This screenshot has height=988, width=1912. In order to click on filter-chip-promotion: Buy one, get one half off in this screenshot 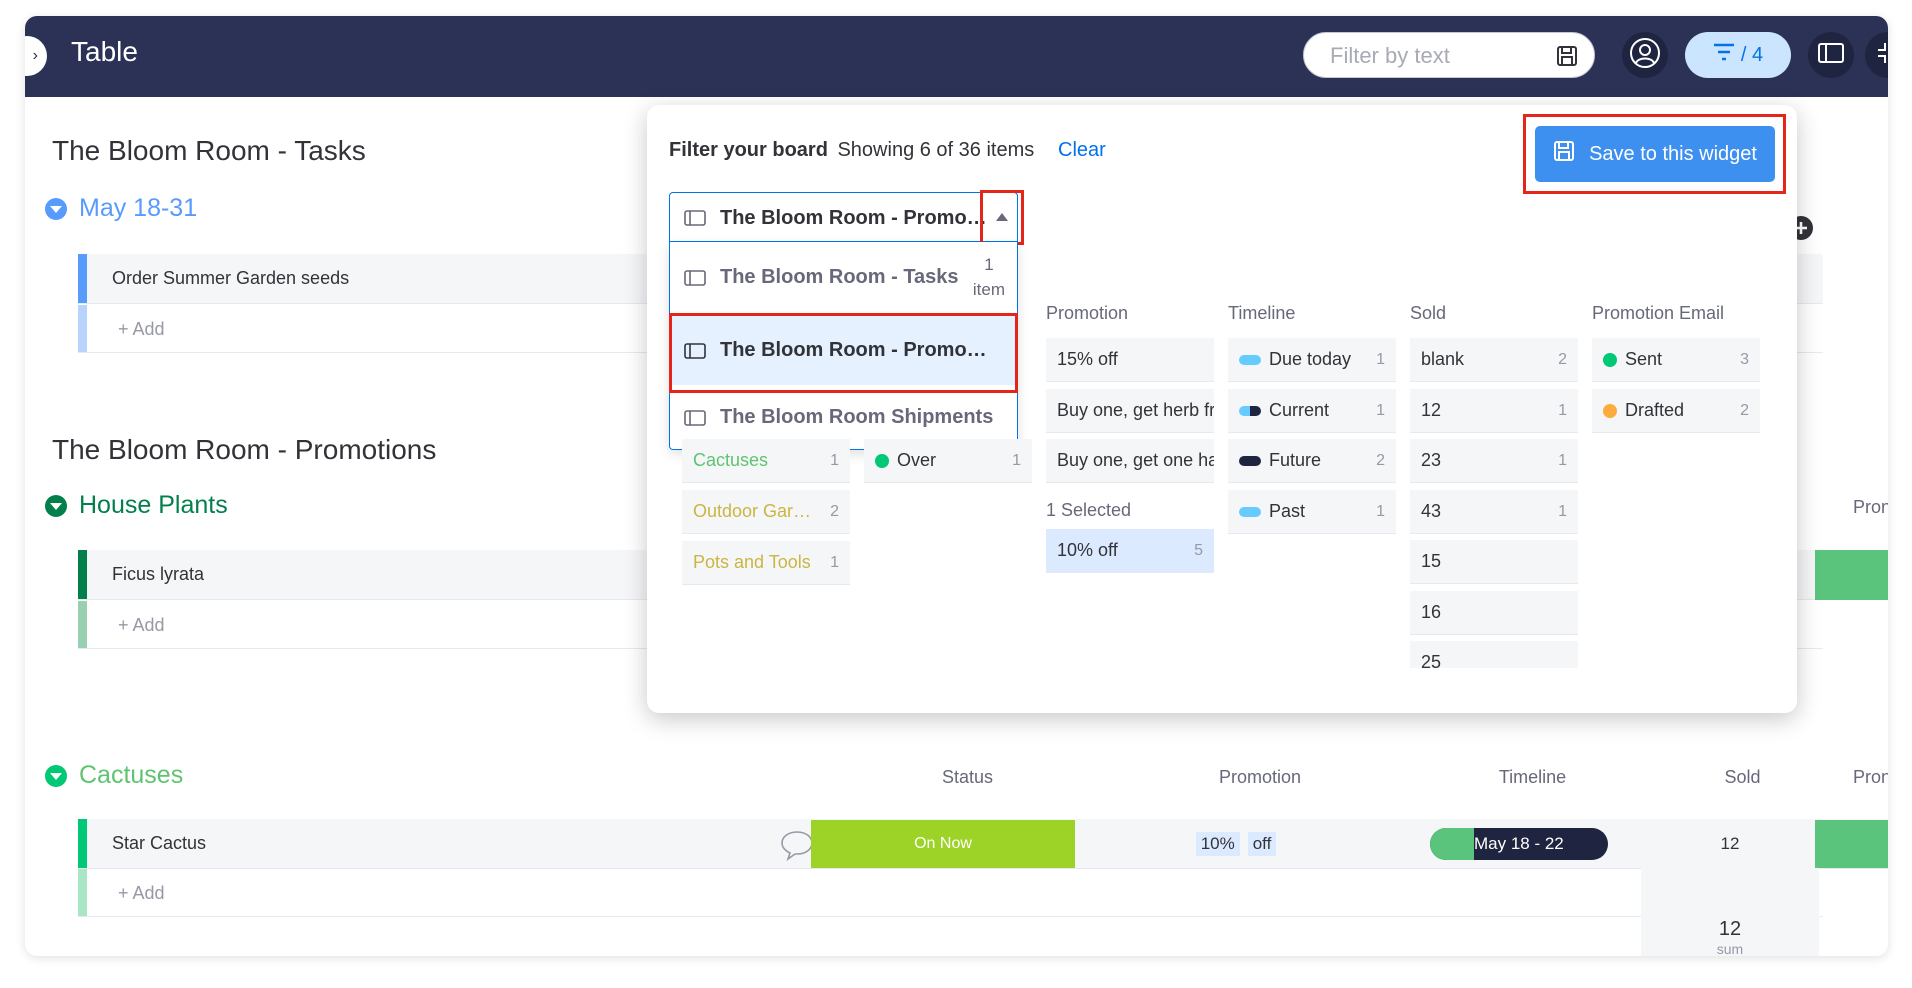, I will do `click(1130, 461)`.